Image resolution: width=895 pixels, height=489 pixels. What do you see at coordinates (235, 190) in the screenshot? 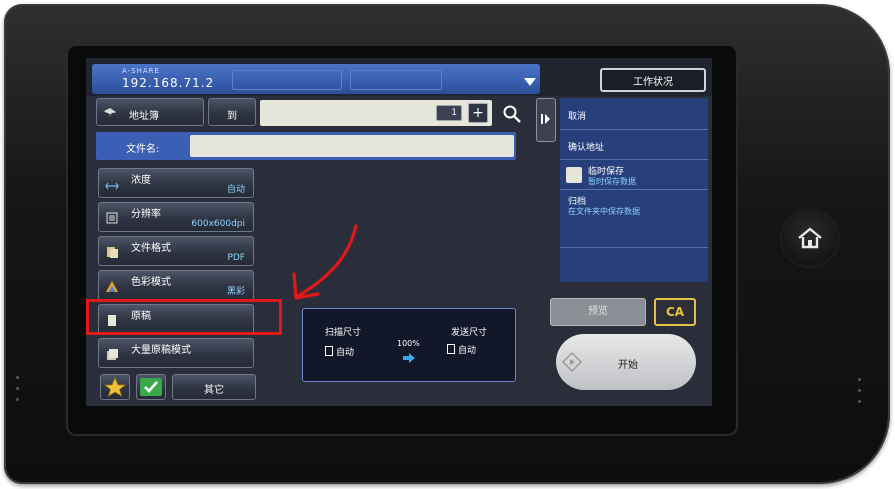
I see `density-value: 自动` at bounding box center [235, 190].